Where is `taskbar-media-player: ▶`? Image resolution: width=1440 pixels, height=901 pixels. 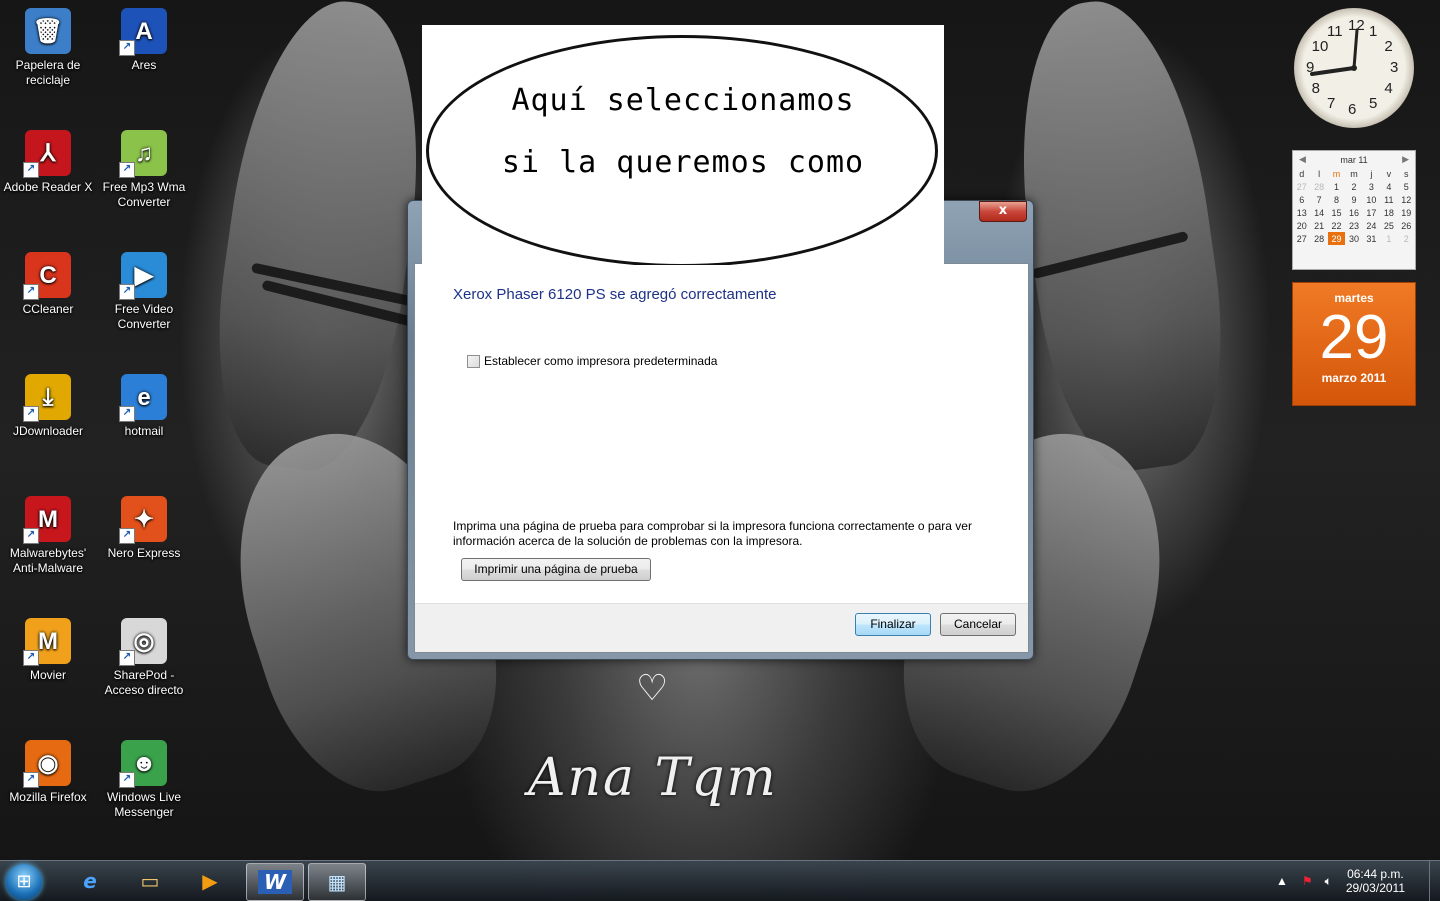 taskbar-media-player: ▶ is located at coordinates (210, 881).